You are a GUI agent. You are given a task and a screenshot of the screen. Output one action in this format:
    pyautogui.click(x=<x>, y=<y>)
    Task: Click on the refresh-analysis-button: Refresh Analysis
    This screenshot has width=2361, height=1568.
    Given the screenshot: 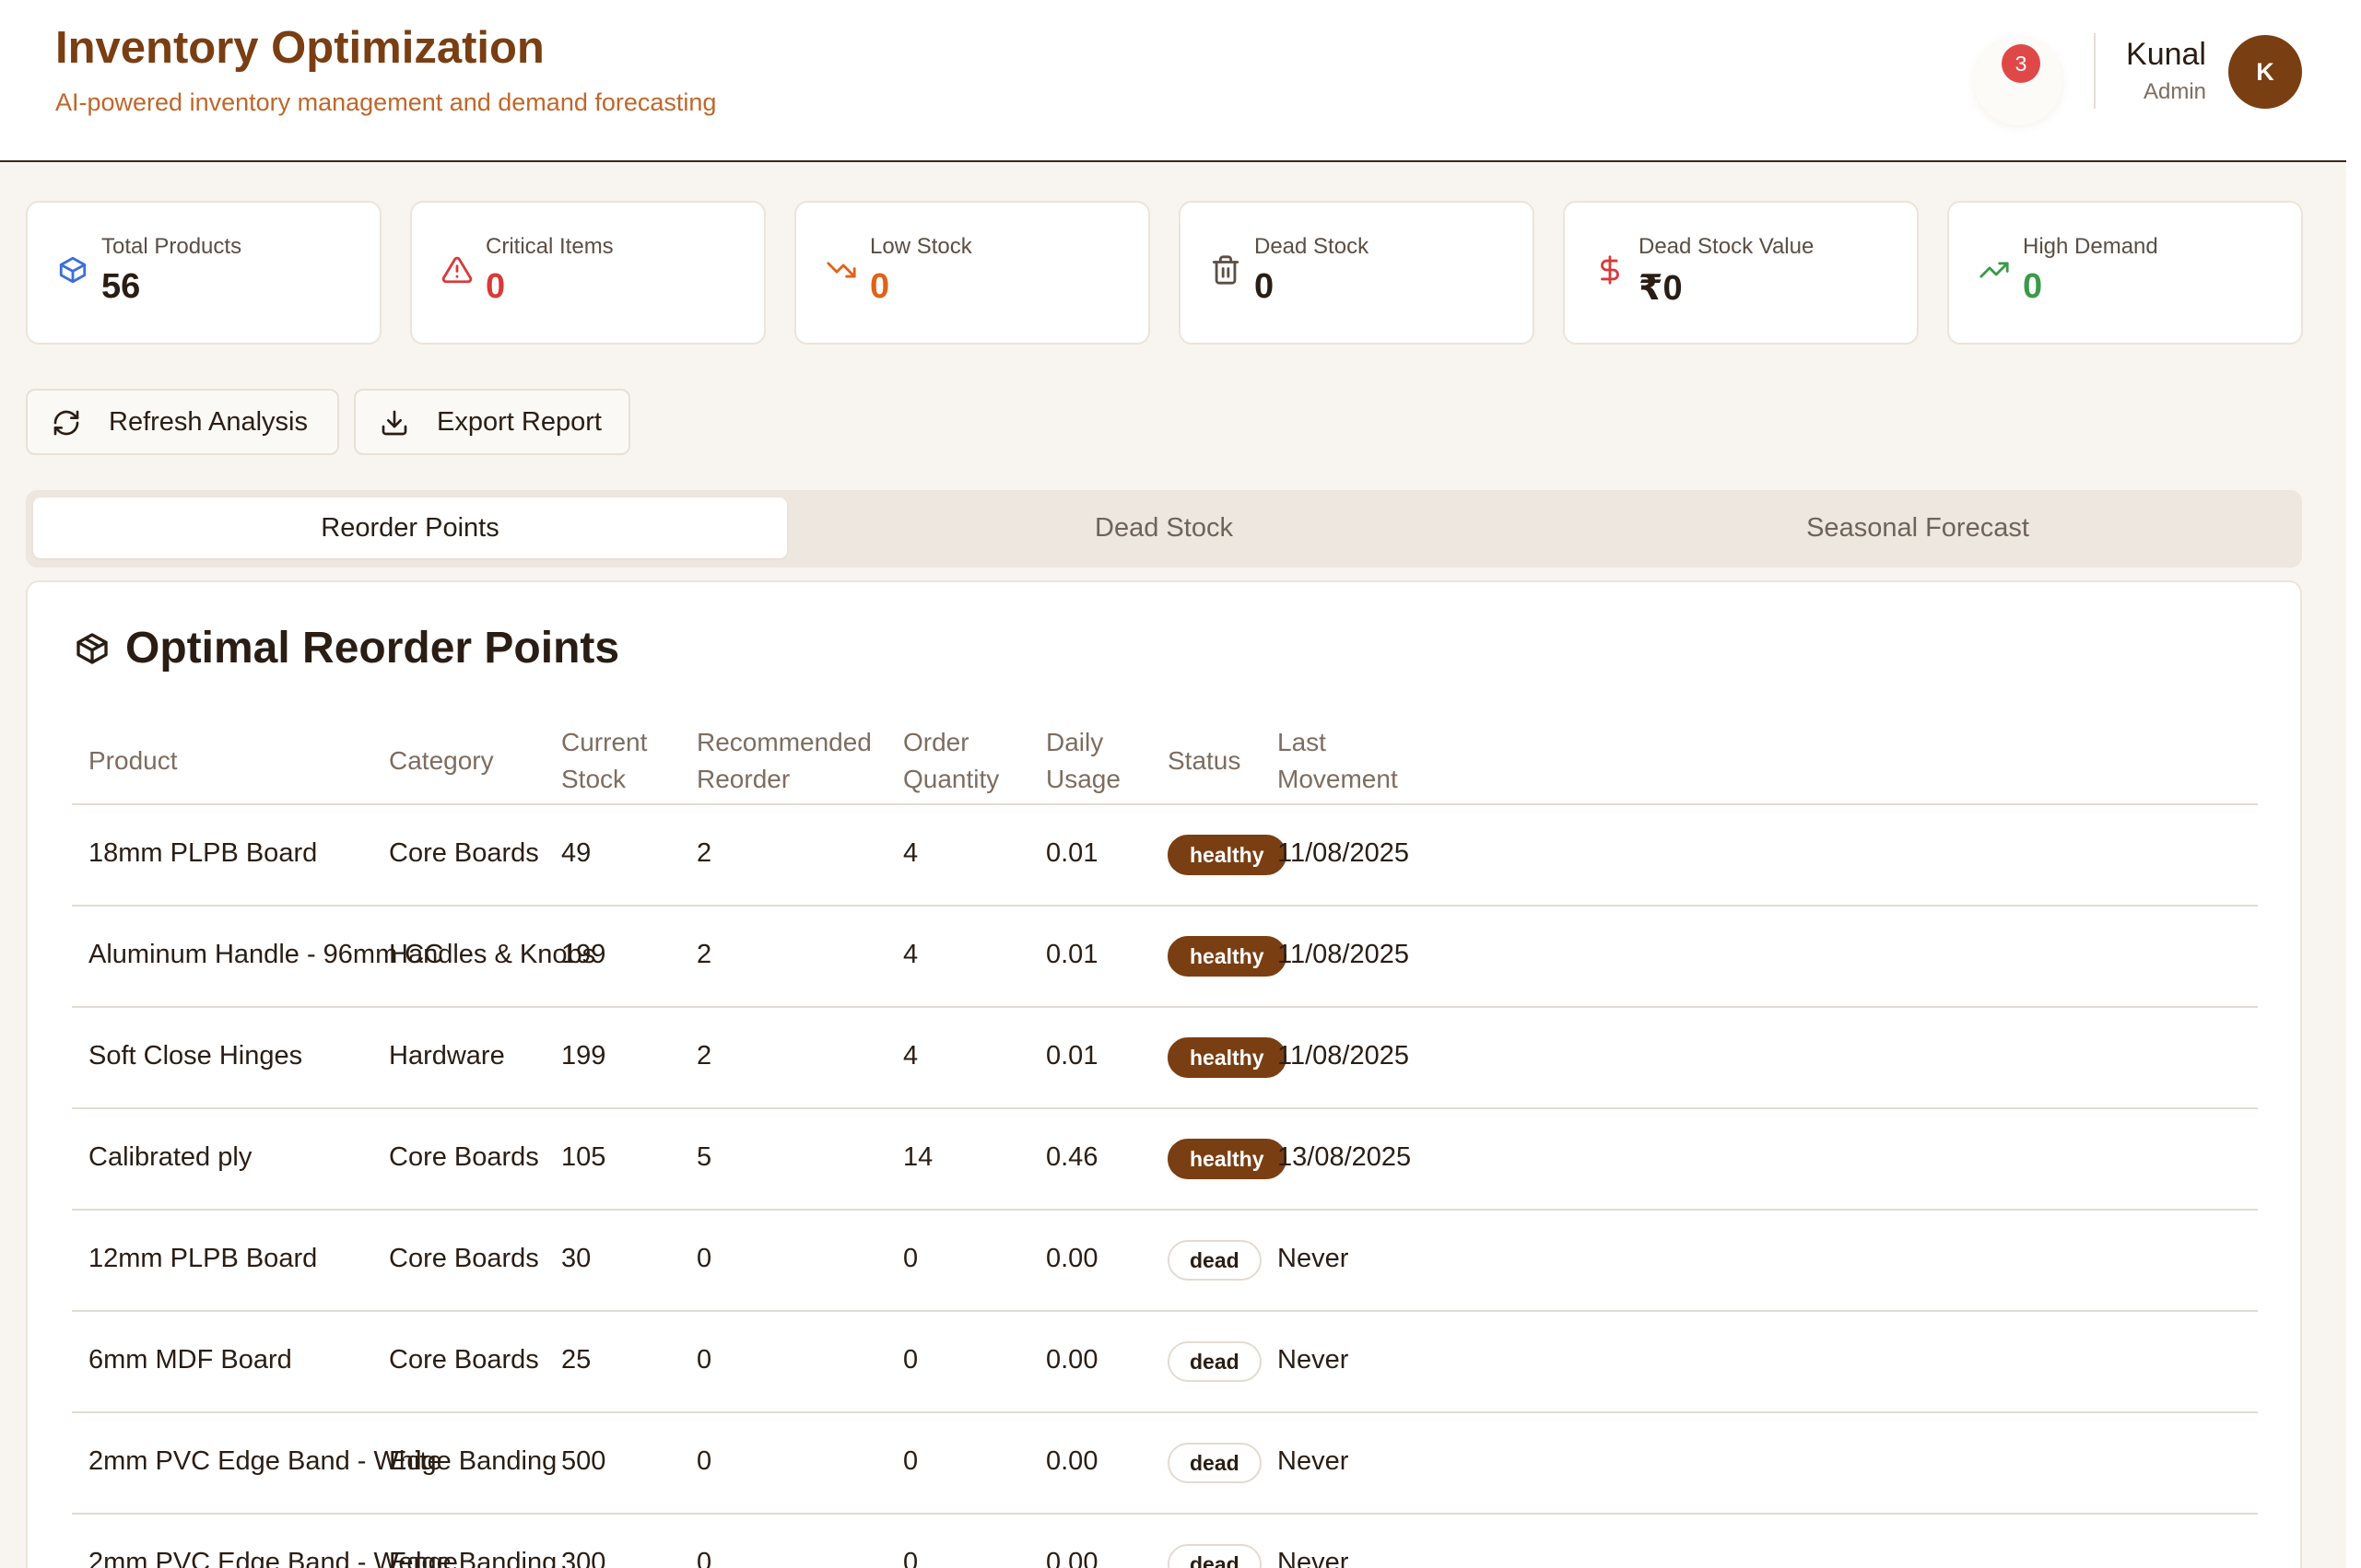 What is the action you would take?
    pyautogui.click(x=182, y=422)
    